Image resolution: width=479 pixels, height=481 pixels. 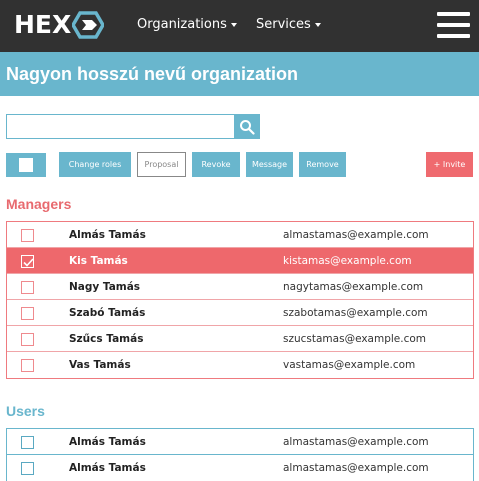 What do you see at coordinates (355, 339) in the screenshot?
I see `member-email: szucstamas@example.com` at bounding box center [355, 339].